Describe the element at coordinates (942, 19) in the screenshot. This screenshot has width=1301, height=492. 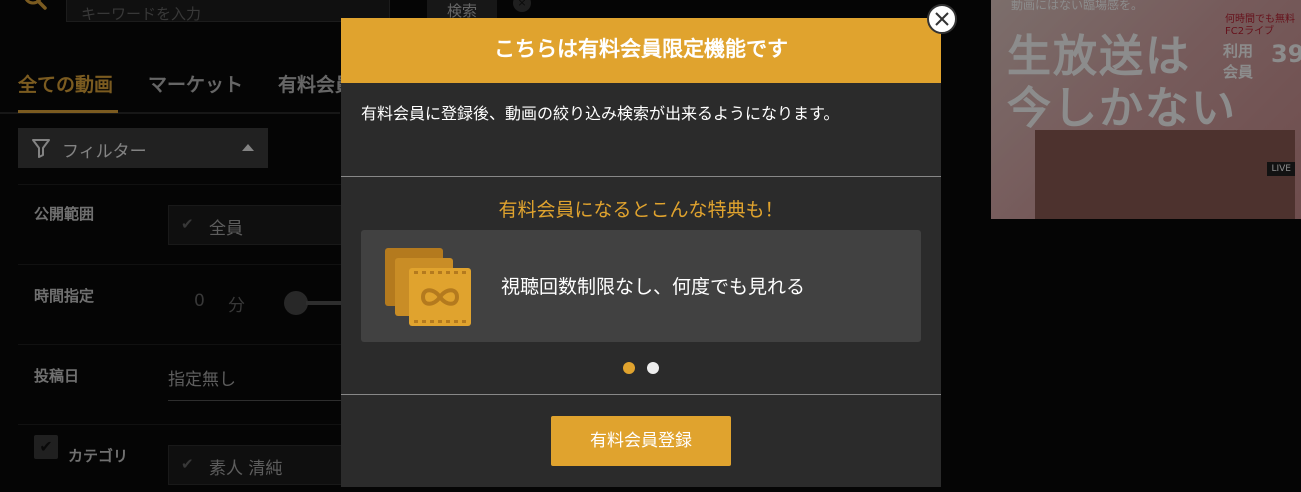
I see `close-icon` at that location.